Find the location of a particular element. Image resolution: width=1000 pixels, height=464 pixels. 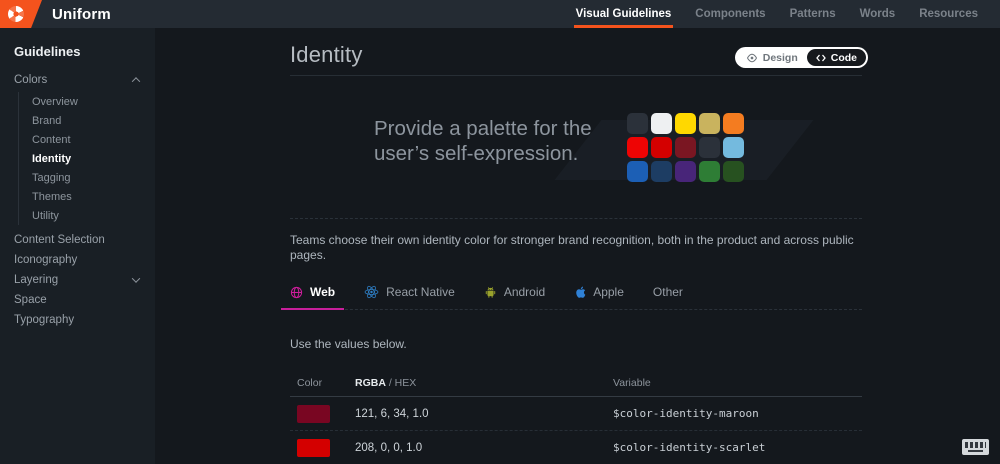

design-toggle-button: Design is located at coordinates (772, 57).